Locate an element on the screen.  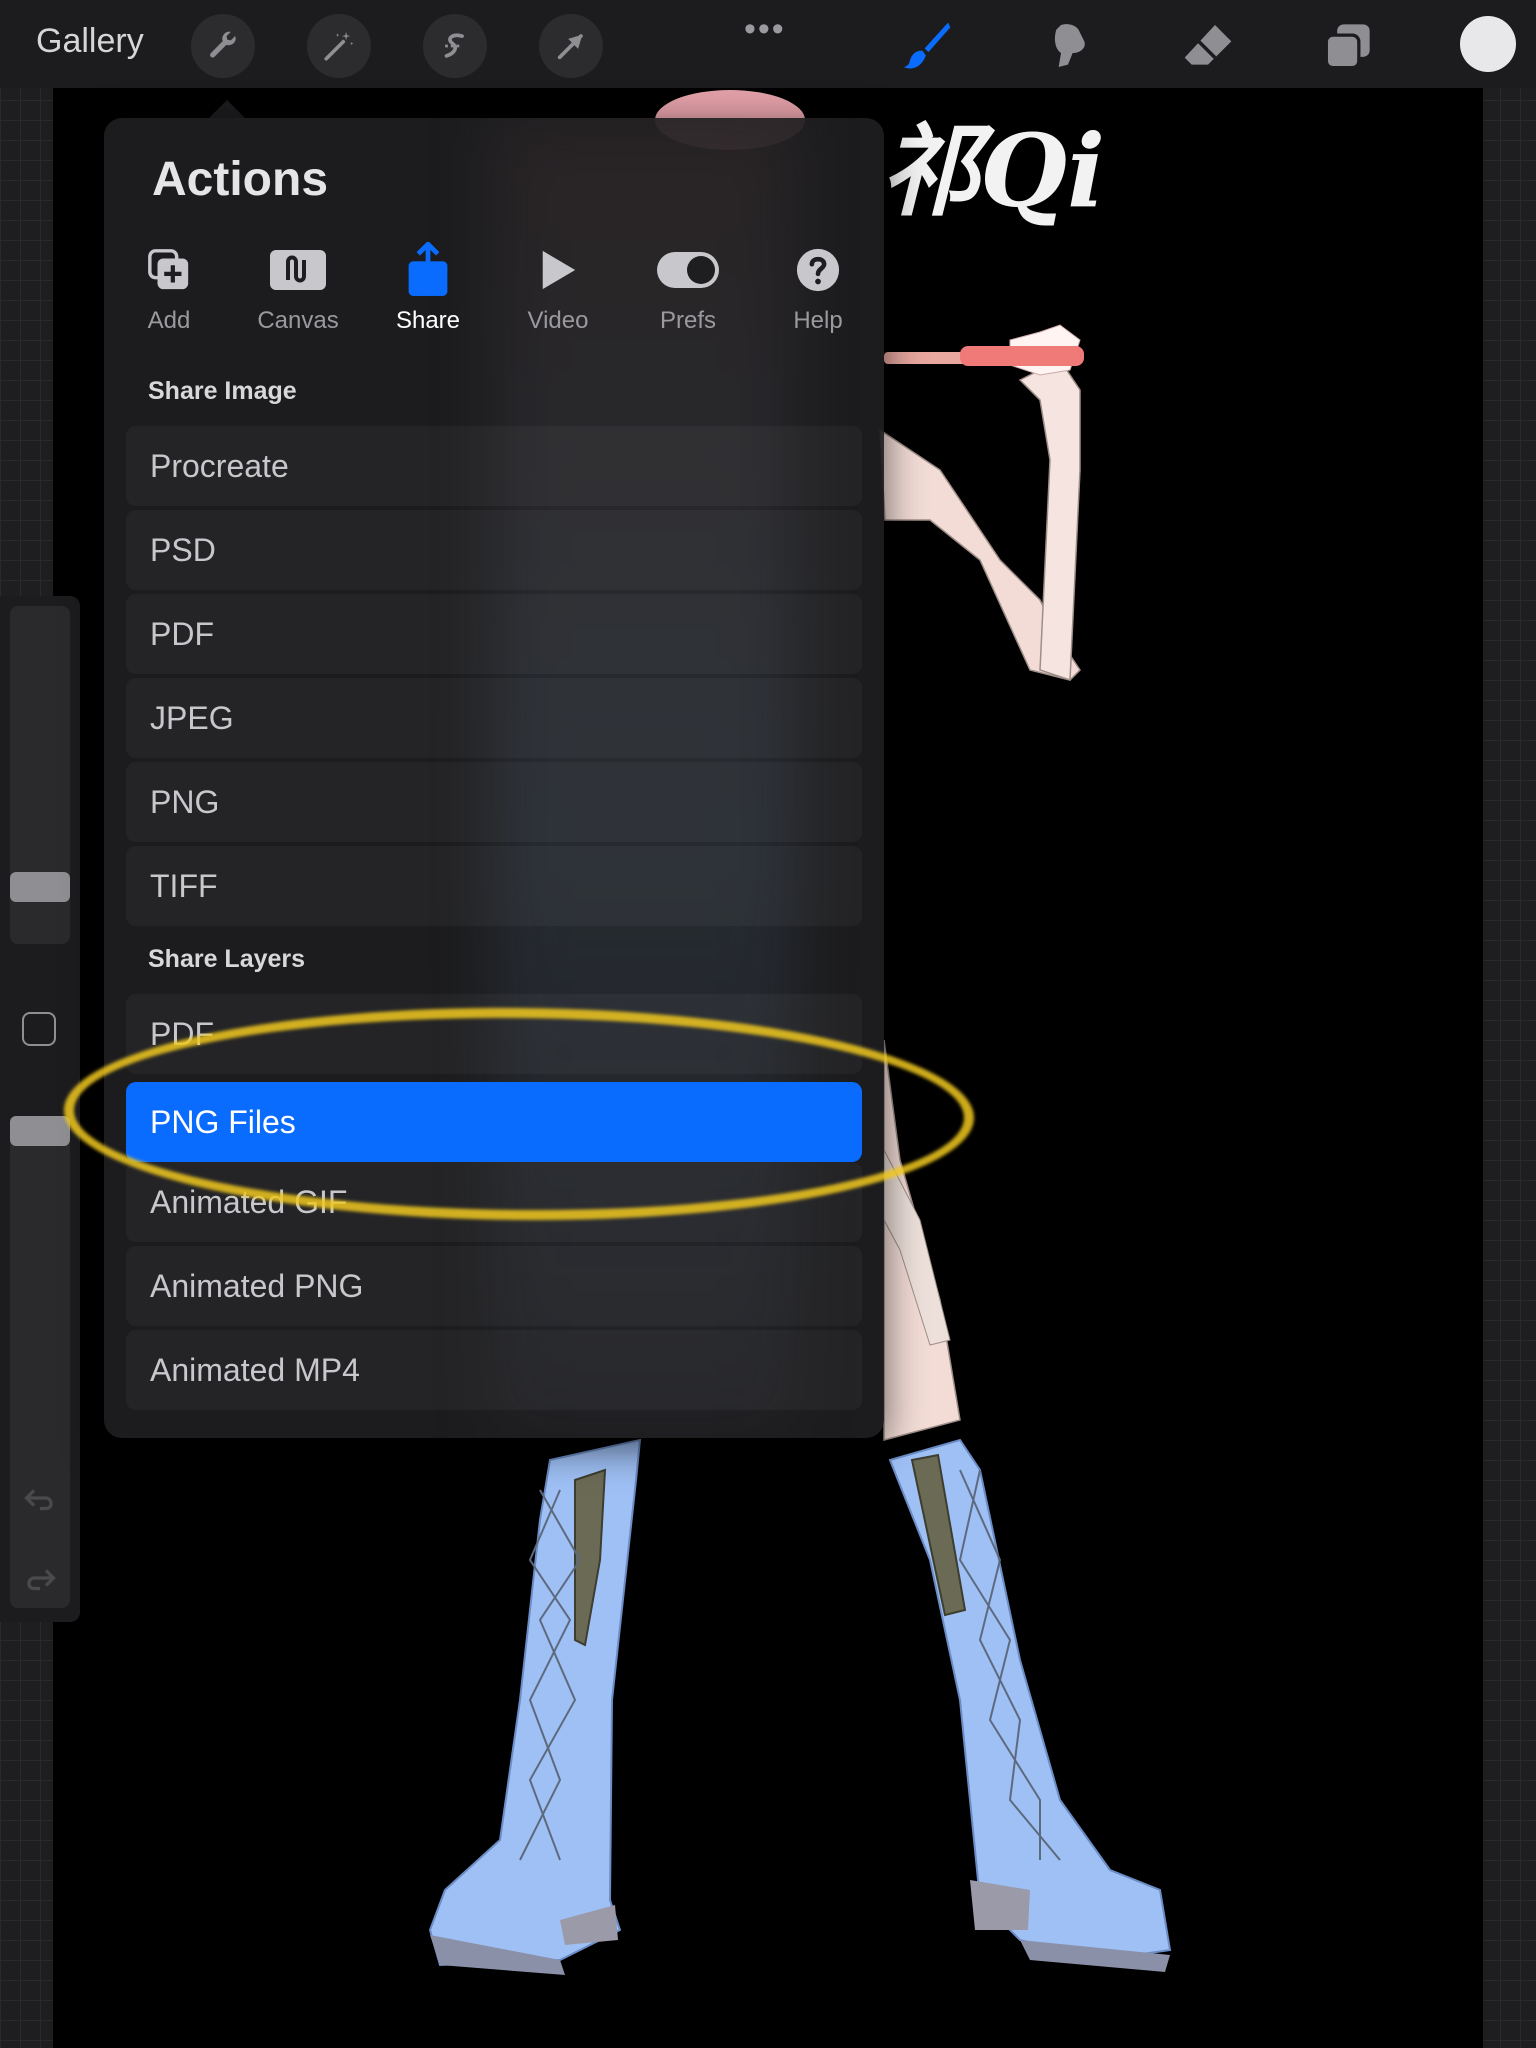
share-tiff: TIFF is located at coordinates (494, 886).